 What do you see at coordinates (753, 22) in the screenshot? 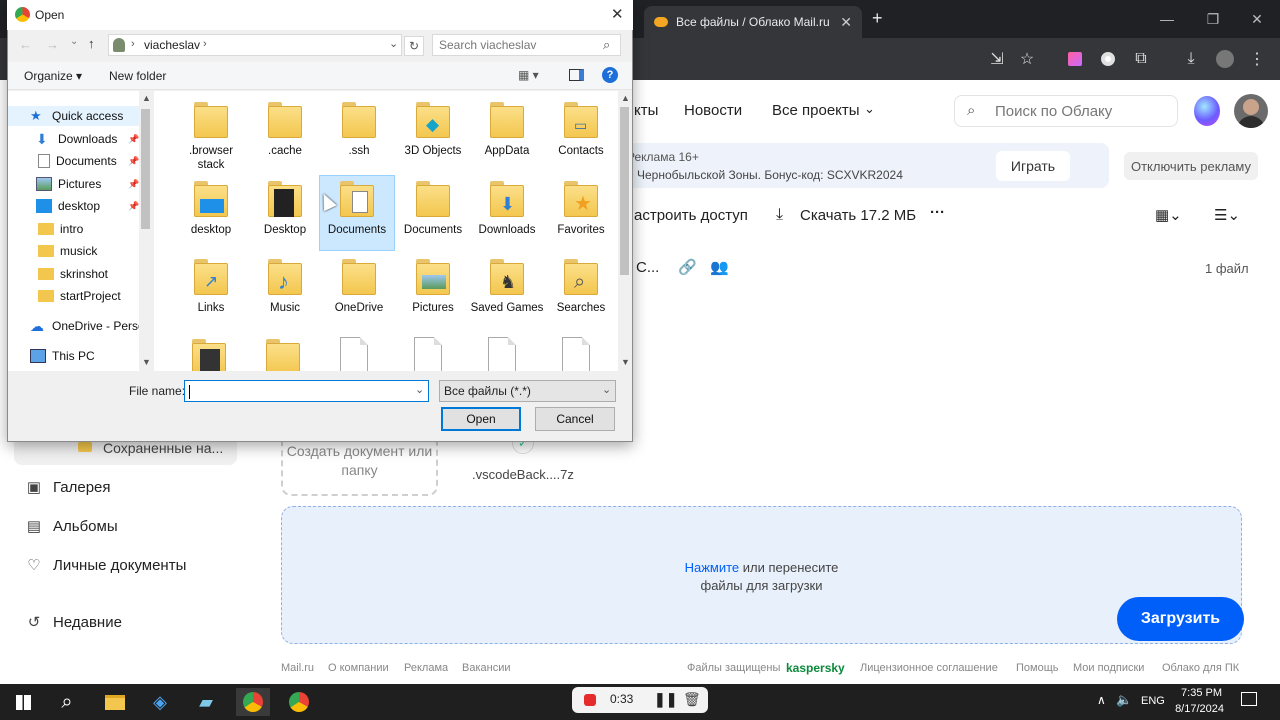
I see `browser-tab: Все файлы / Облако Mail.ru ✕` at bounding box center [753, 22].